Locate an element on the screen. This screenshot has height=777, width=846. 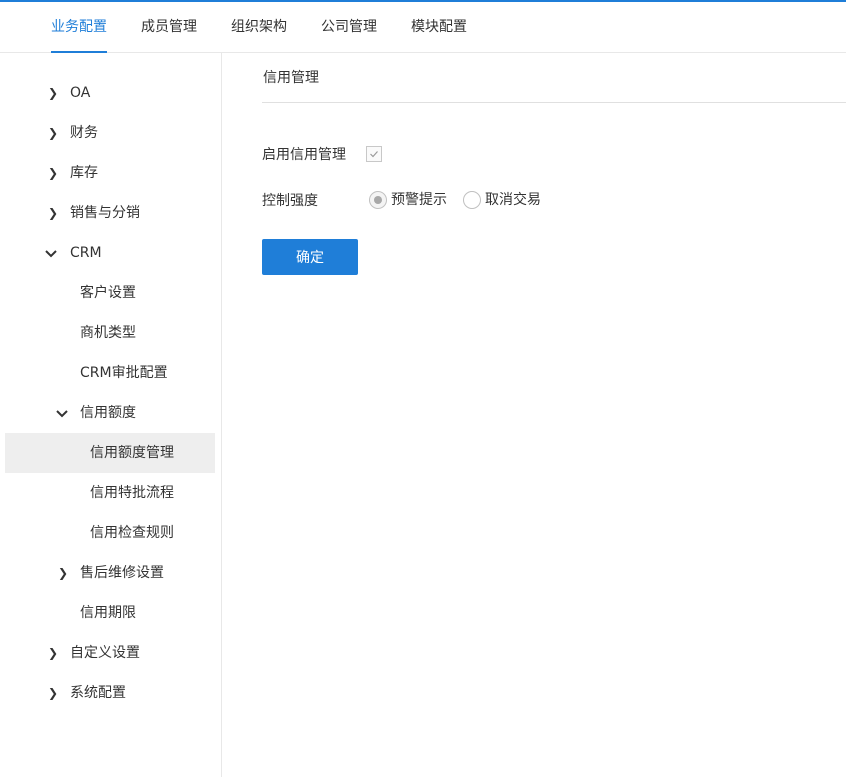
sidebar-item-system-config: ❯ 系统配置 is located at coordinates (107, 693).